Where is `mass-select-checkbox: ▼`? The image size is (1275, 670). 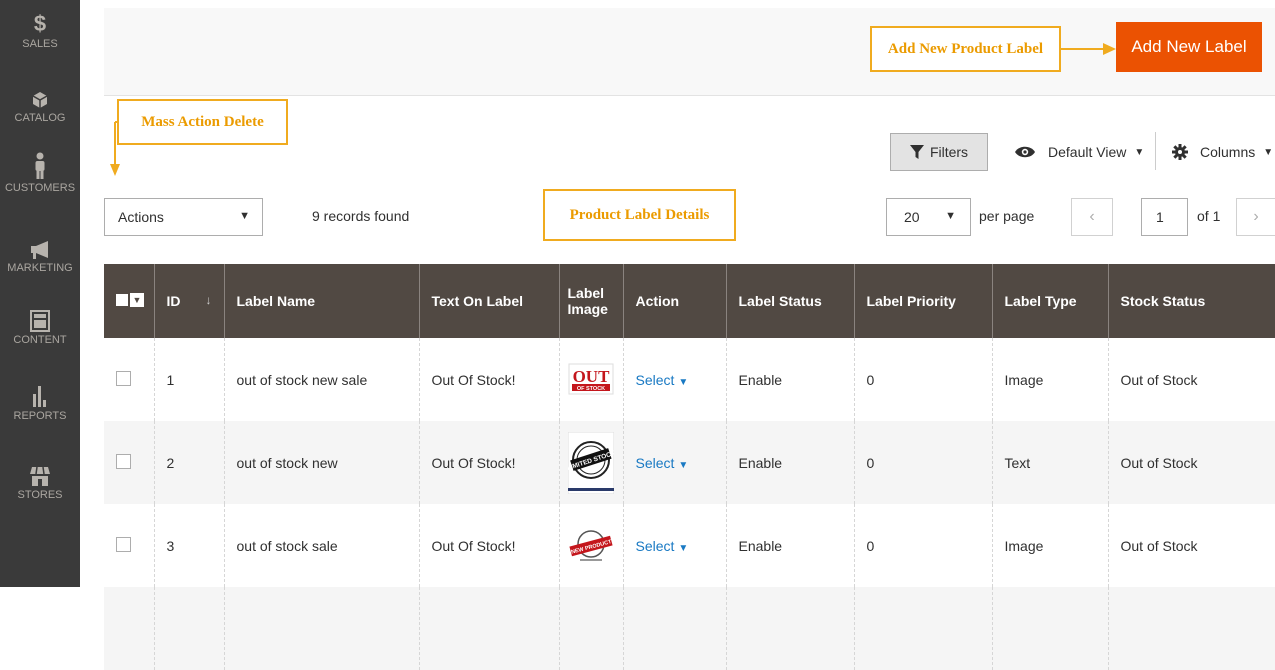 mass-select-checkbox: ▼ is located at coordinates (130, 300).